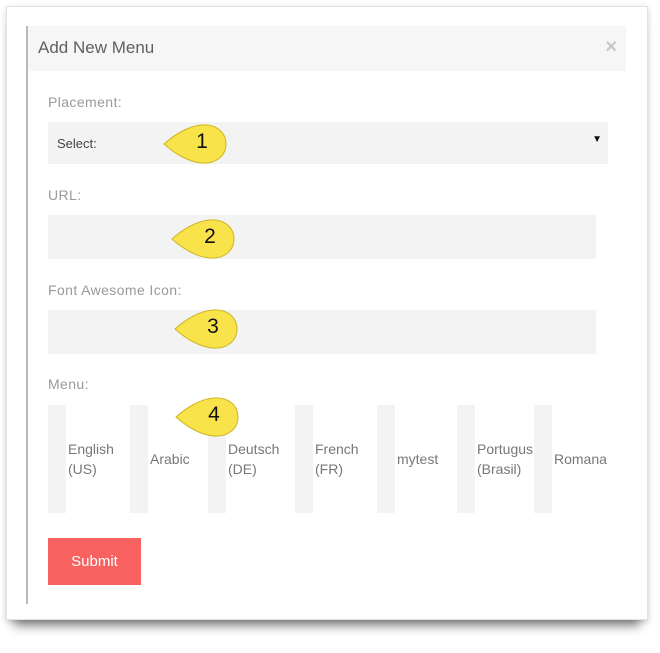 This screenshot has height=653, width=660. Describe the element at coordinates (94, 561) in the screenshot. I see `submit-button: Submit` at that location.